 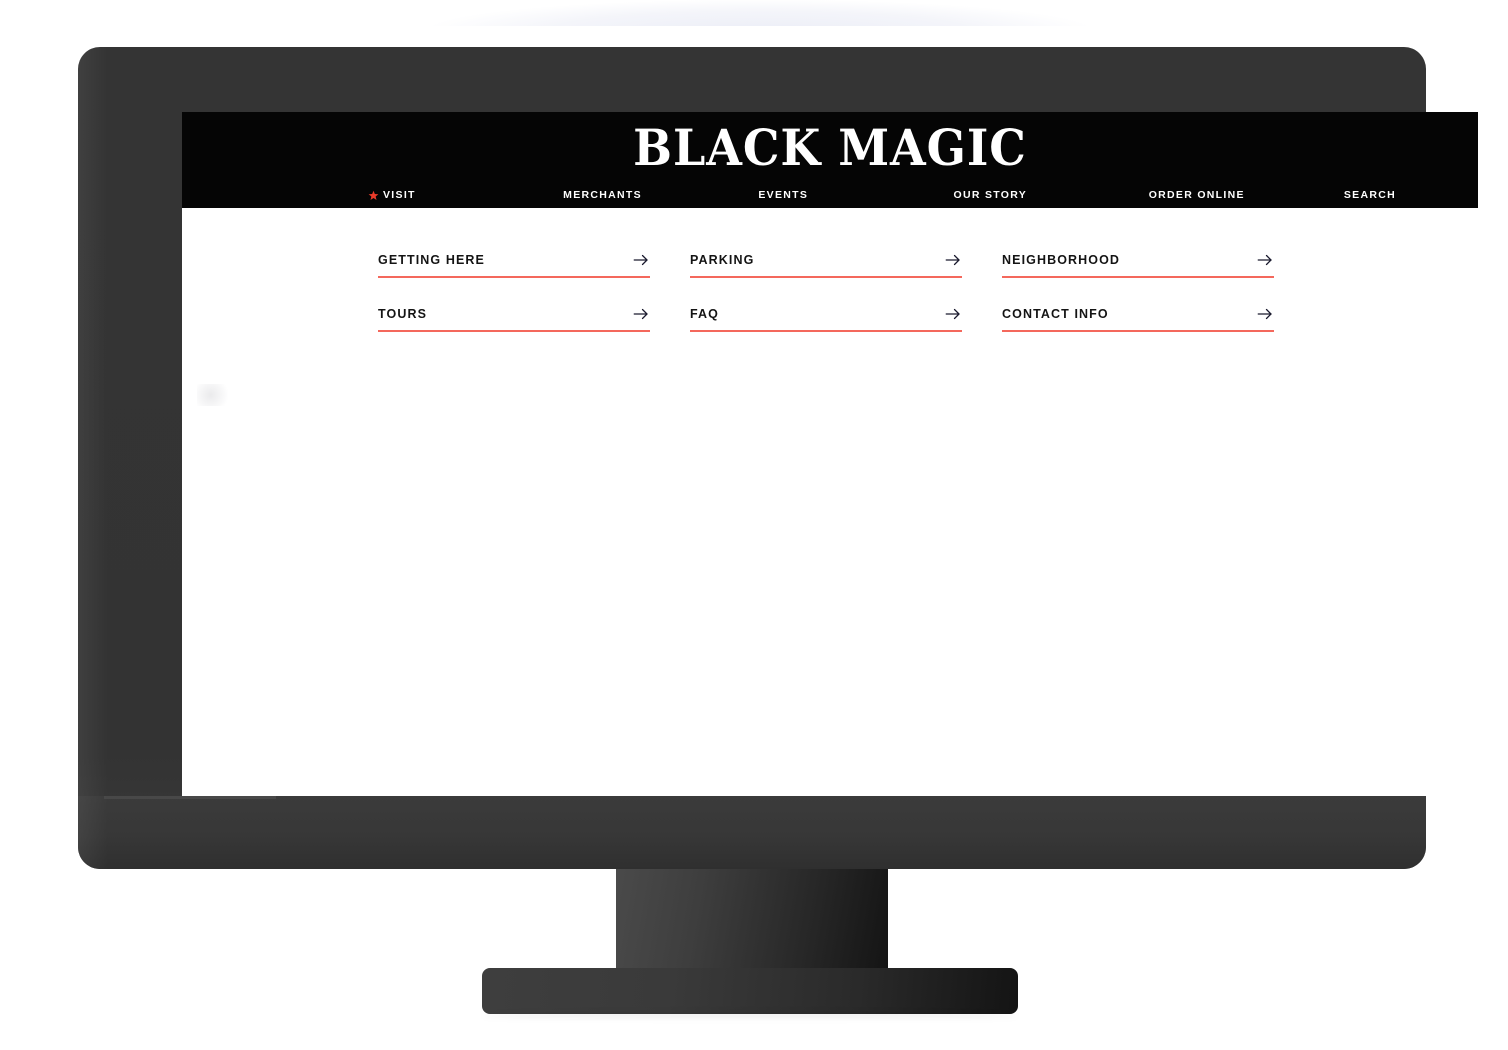 I want to click on link-card-parking: PARKING, so click(x=826, y=261).